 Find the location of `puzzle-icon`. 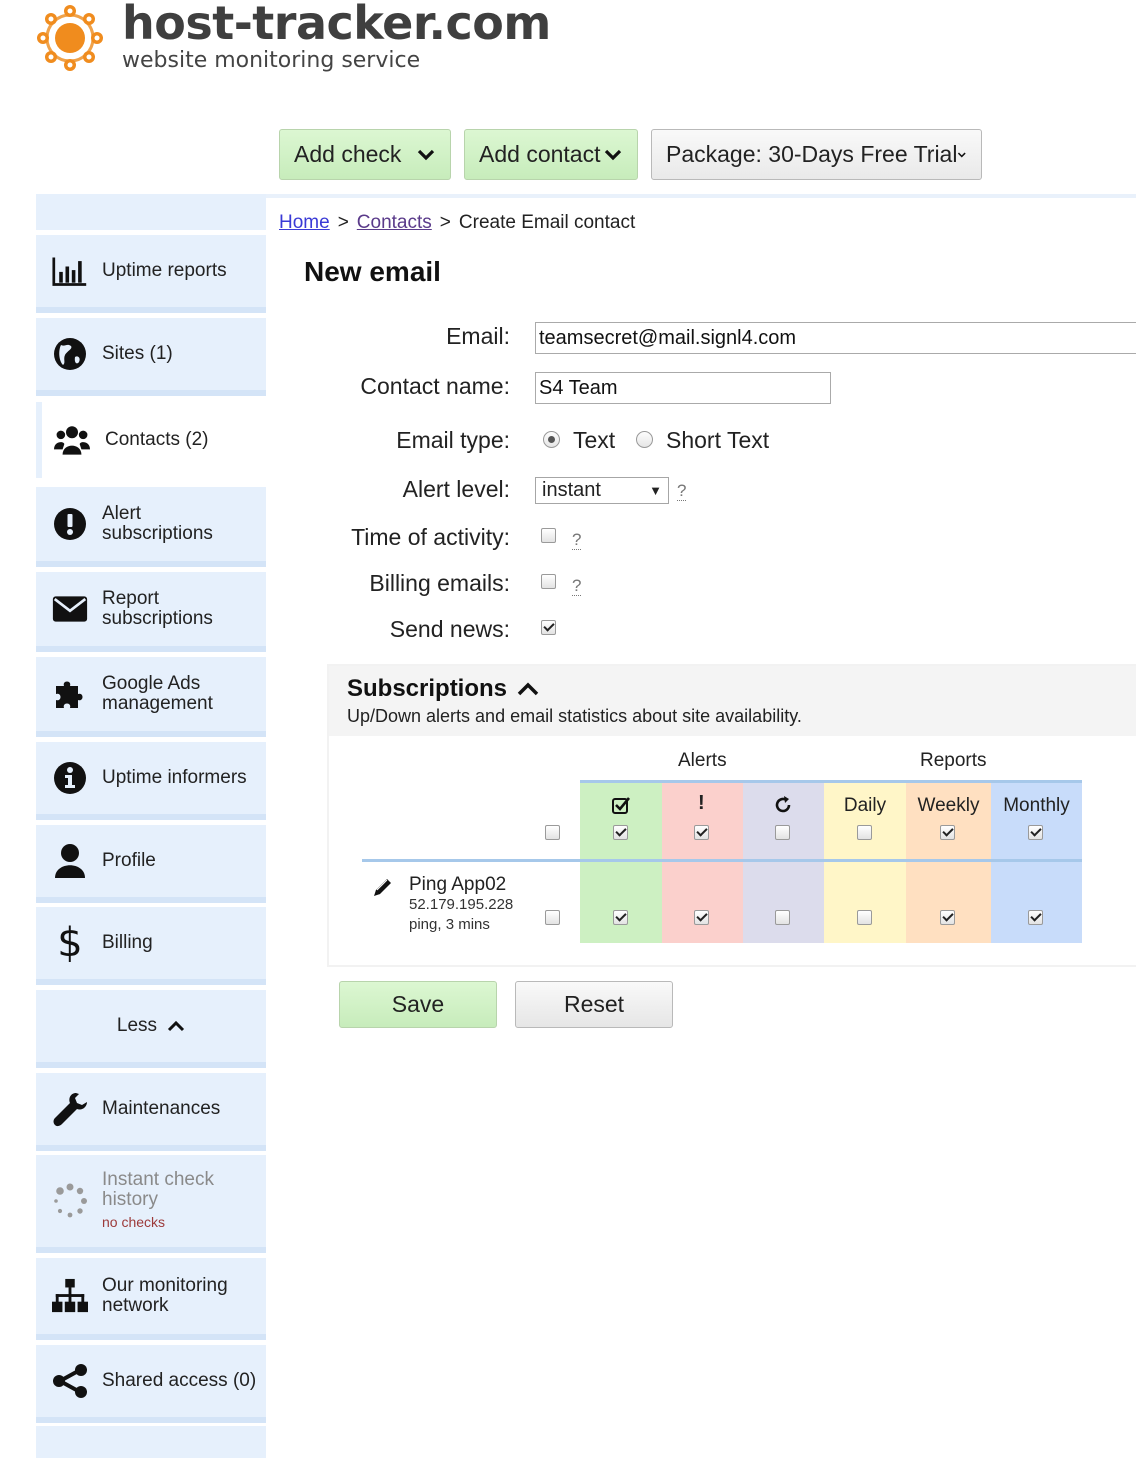

puzzle-icon is located at coordinates (70, 694).